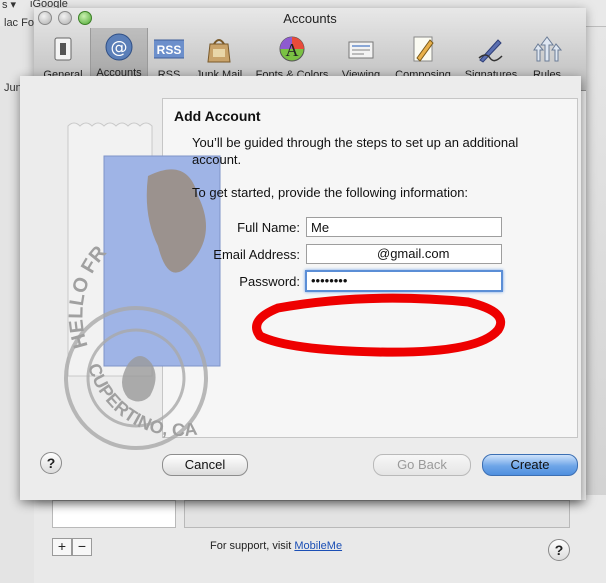  I want to click on full-name-label: Full Name:, so click(268, 227).